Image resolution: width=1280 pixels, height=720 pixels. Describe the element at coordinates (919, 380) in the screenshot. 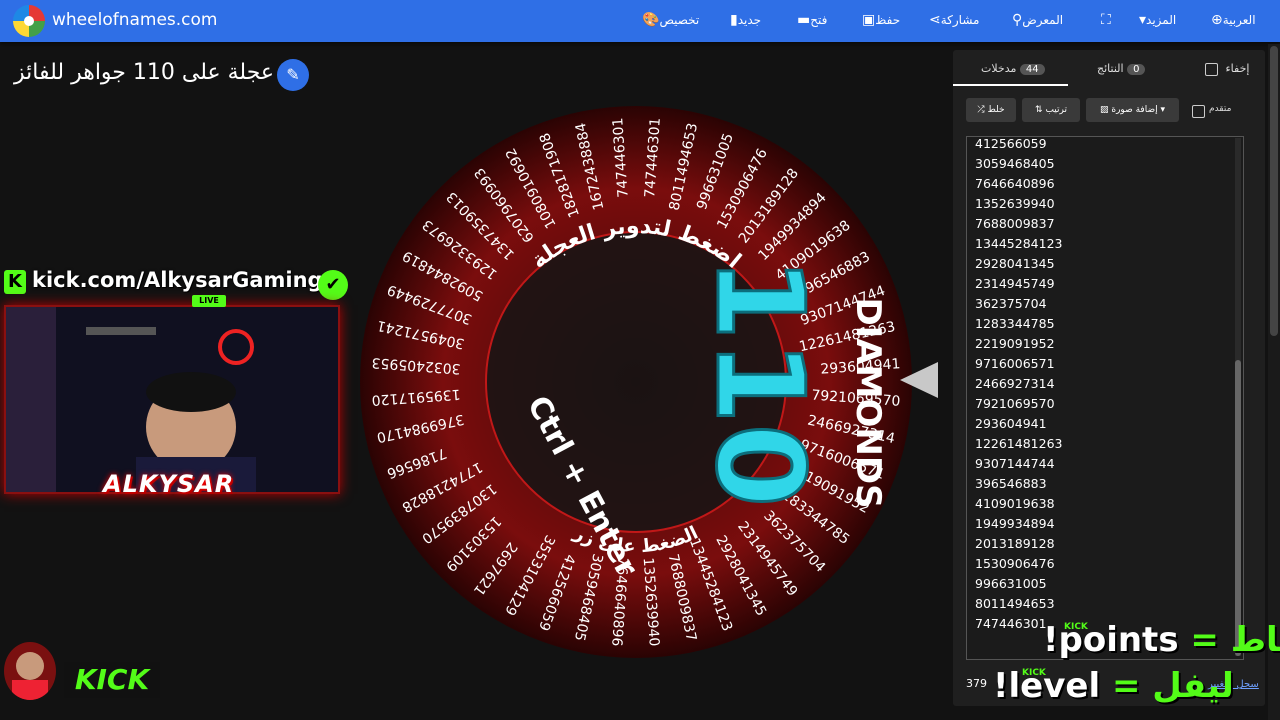

I see `wheel-pointer-icon` at that location.